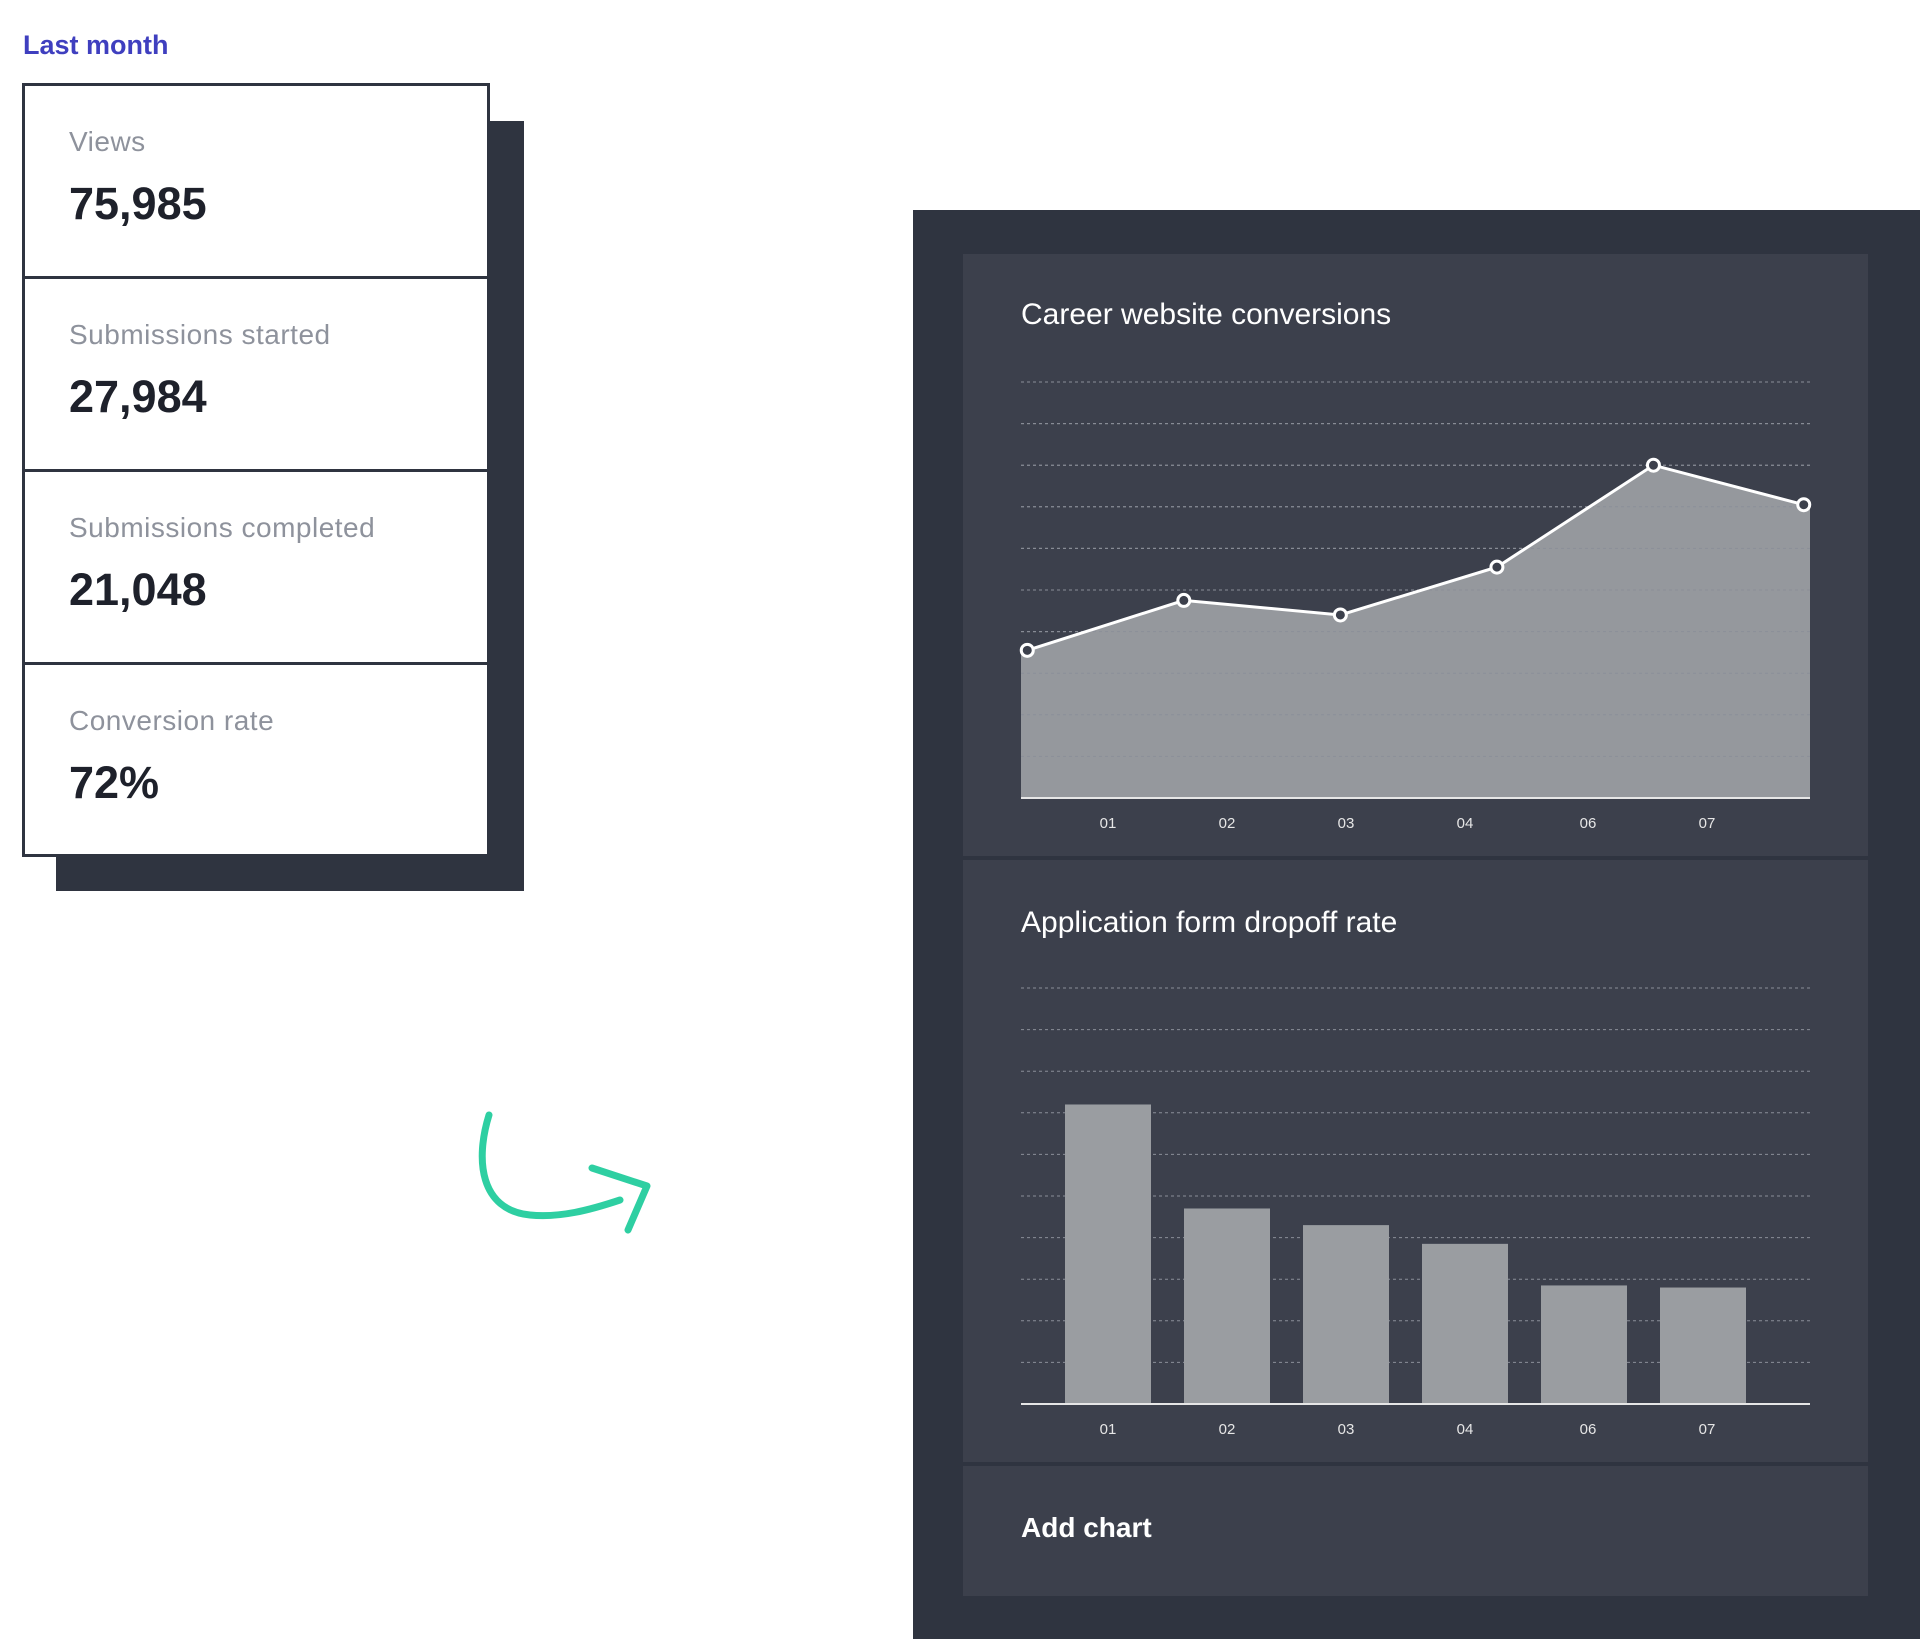 The height and width of the screenshot is (1639, 1920). I want to click on area-chart: 01 02 03 04 06 07, so click(1415, 606).